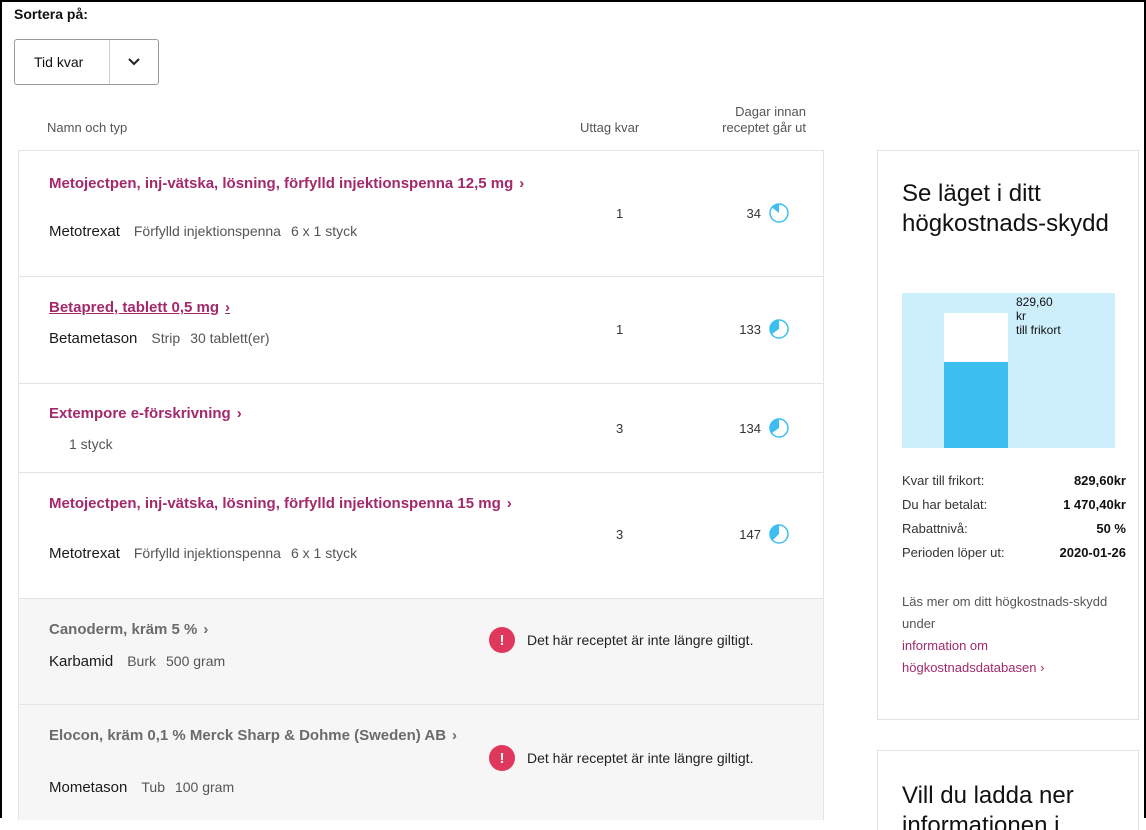 The height and width of the screenshot is (830, 1146). Describe the element at coordinates (945, 504) in the screenshot. I see `stat-label: Du har betalat:` at that location.